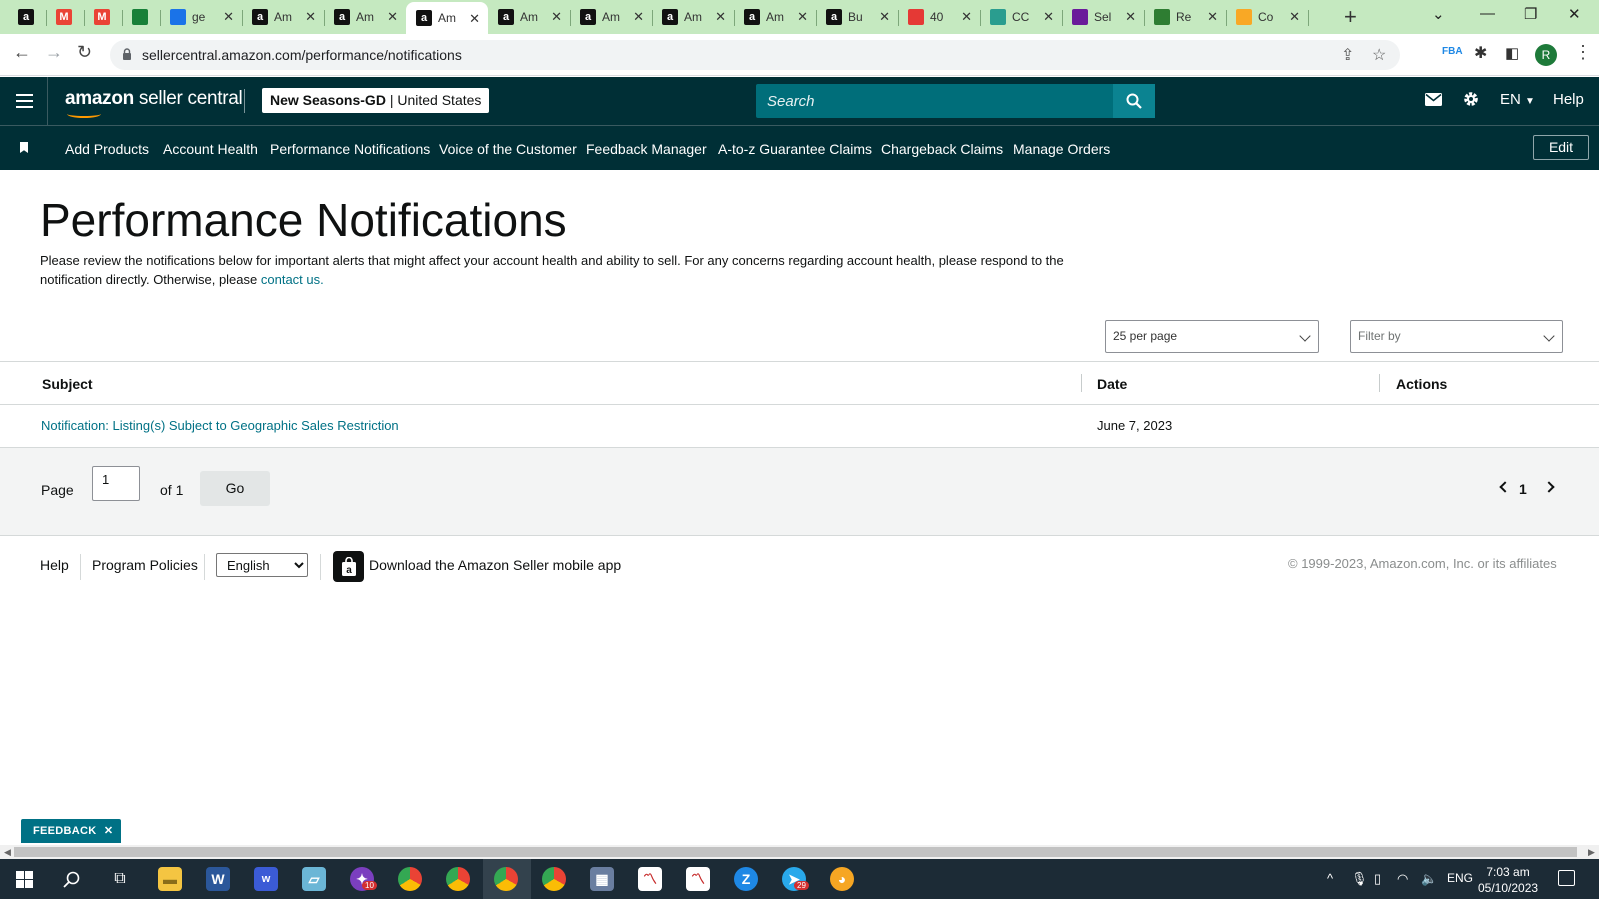  I want to click on nav-item-add-products: Add Products, so click(107, 149).